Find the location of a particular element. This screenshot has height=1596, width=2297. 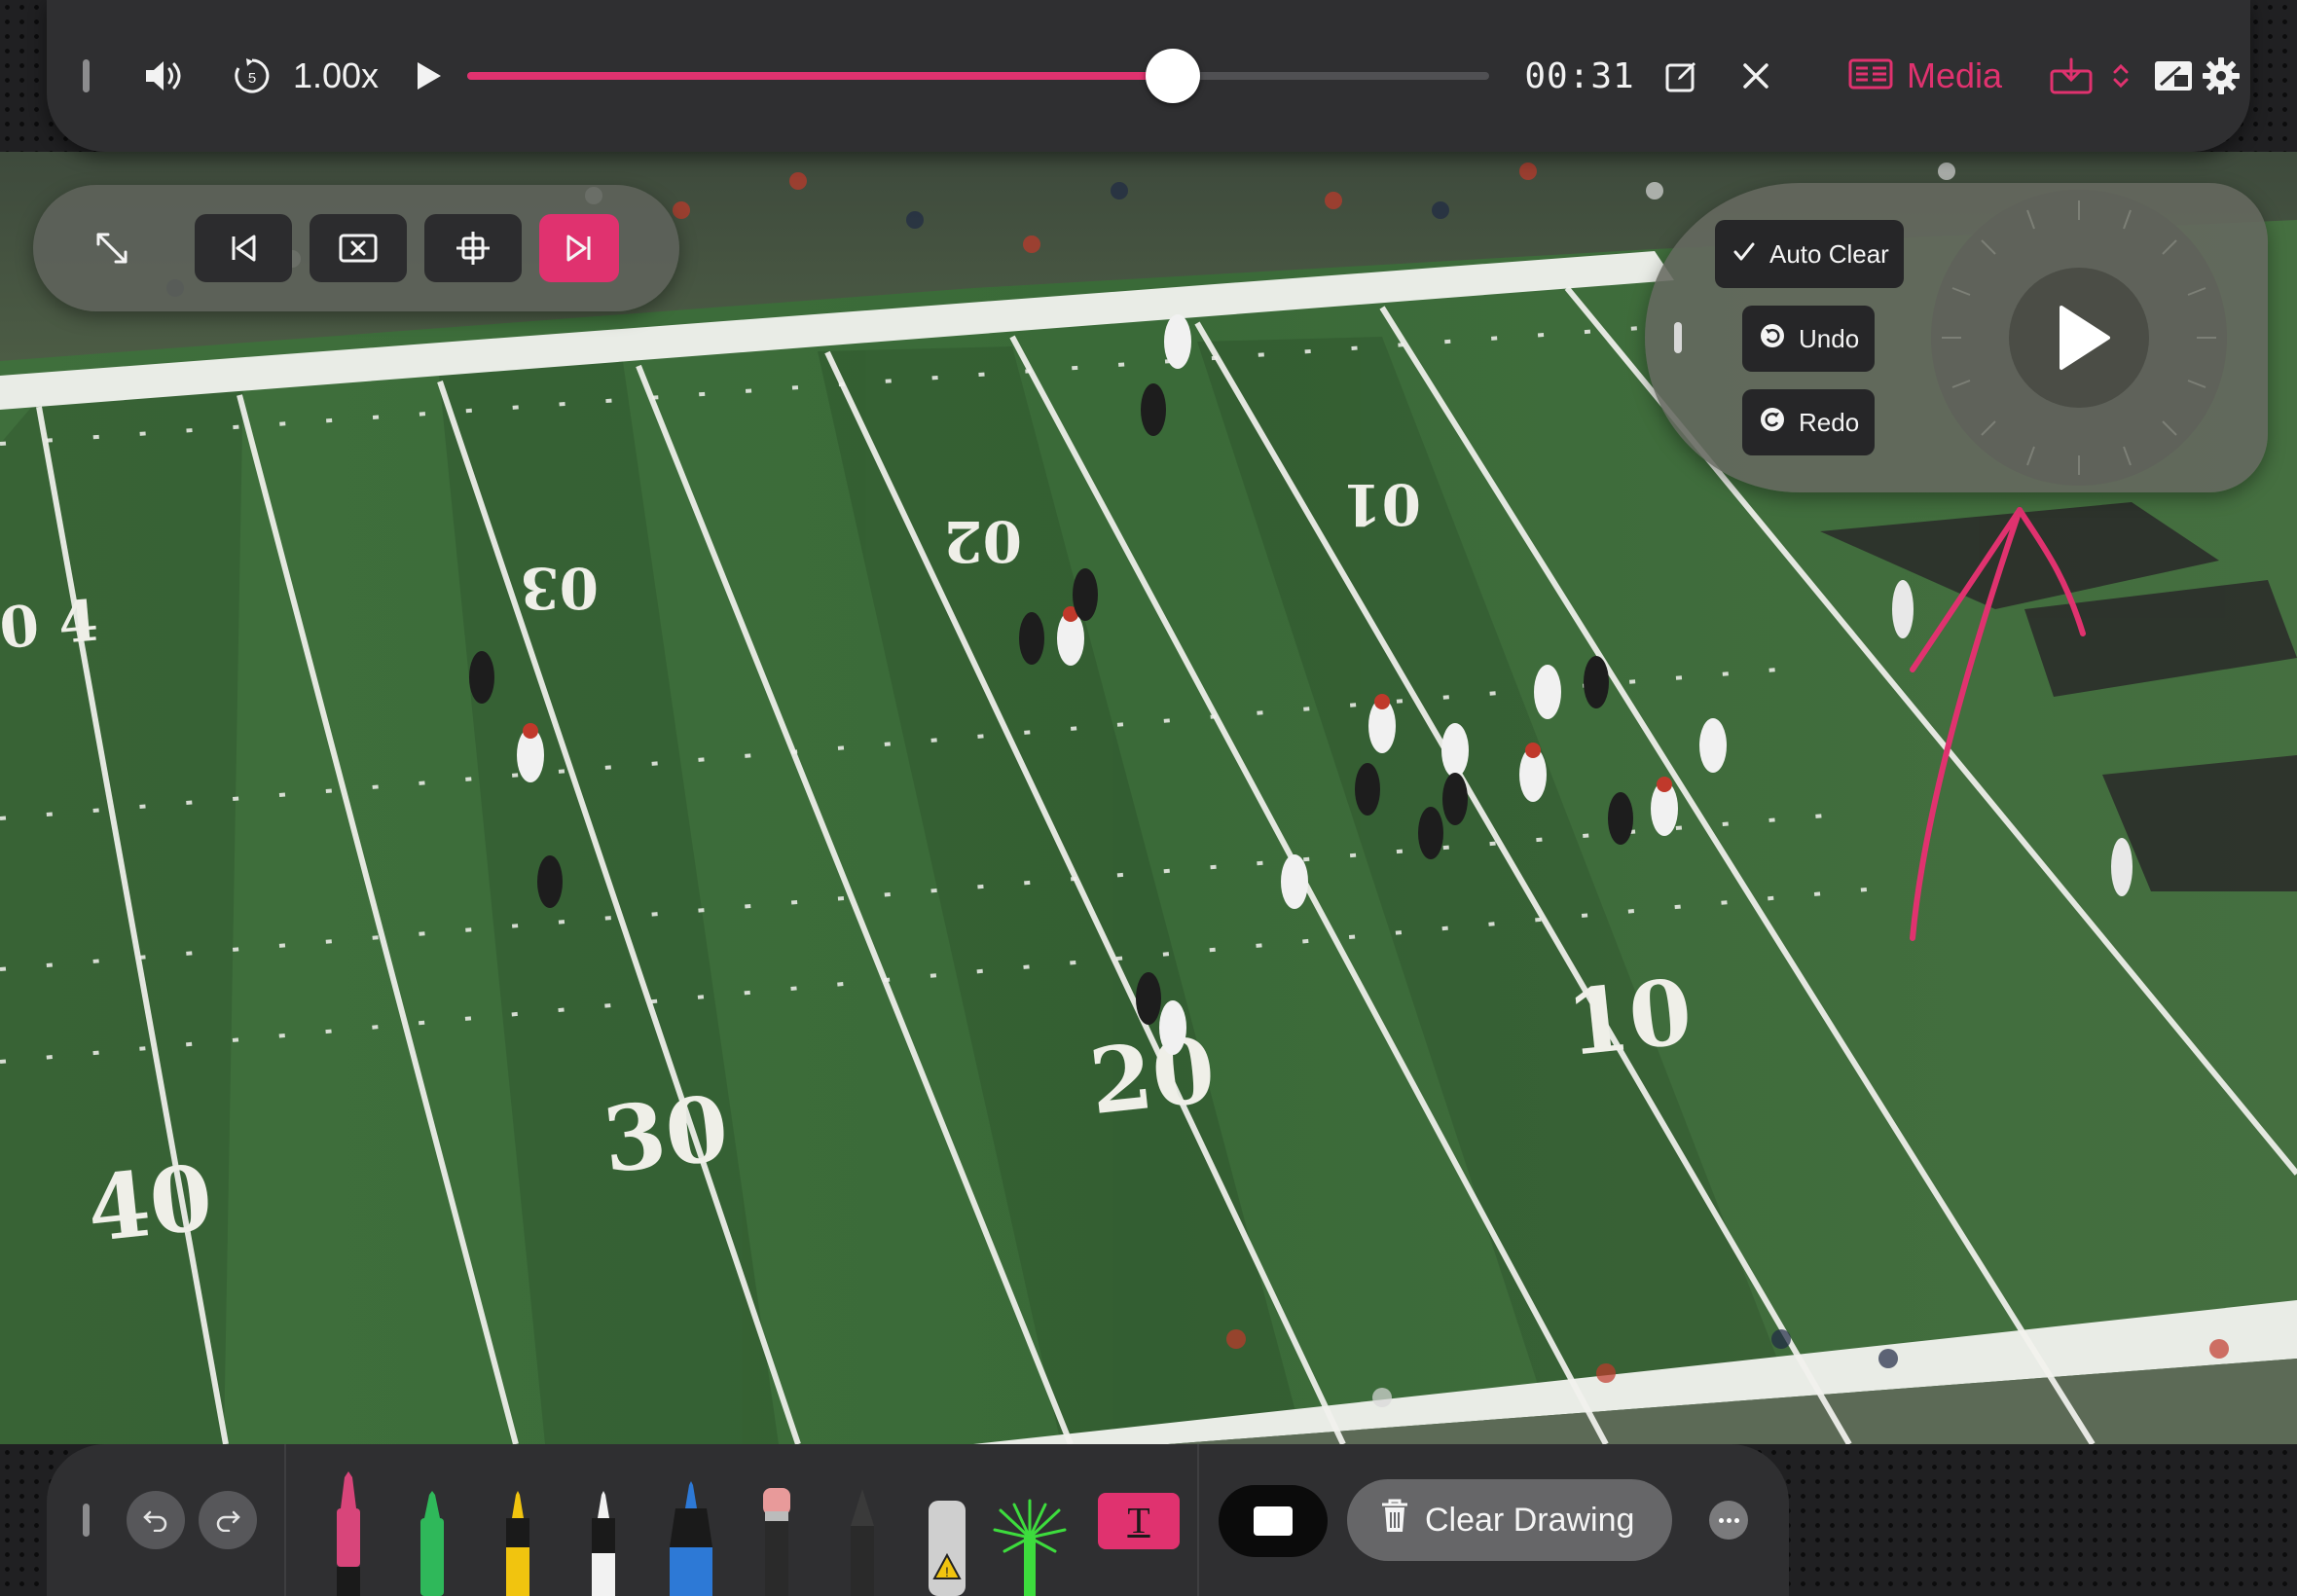

yellow-marker is located at coordinates (517, 1542).